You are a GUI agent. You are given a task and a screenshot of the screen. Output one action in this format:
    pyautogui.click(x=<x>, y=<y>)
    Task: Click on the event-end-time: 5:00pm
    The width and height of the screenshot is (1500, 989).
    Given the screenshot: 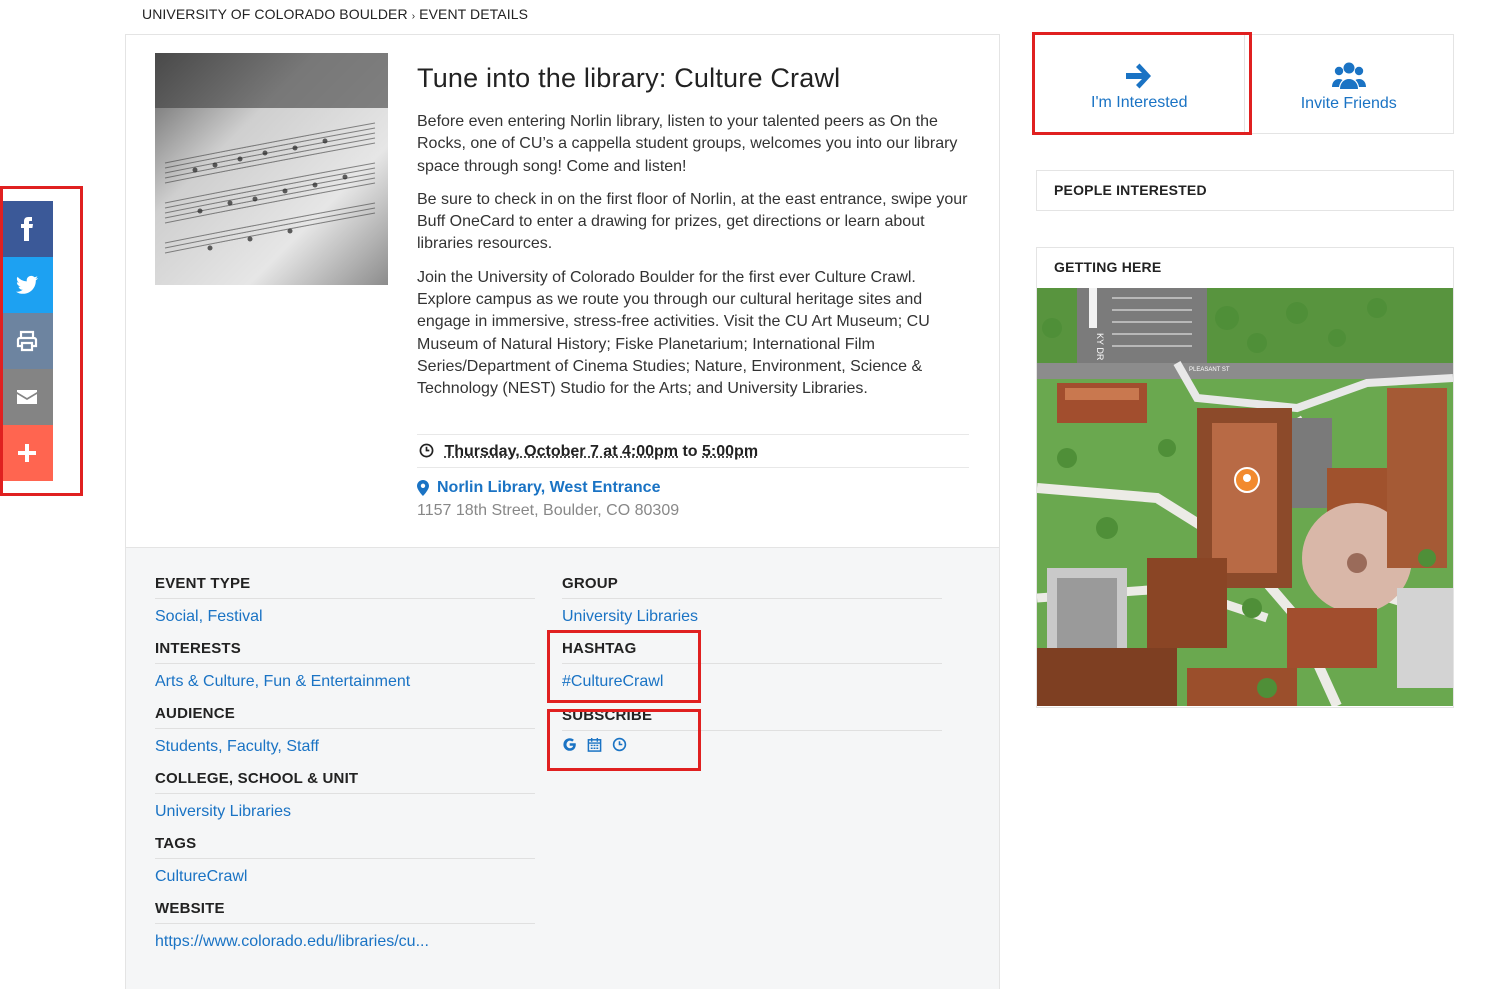 What is the action you would take?
    pyautogui.click(x=730, y=451)
    